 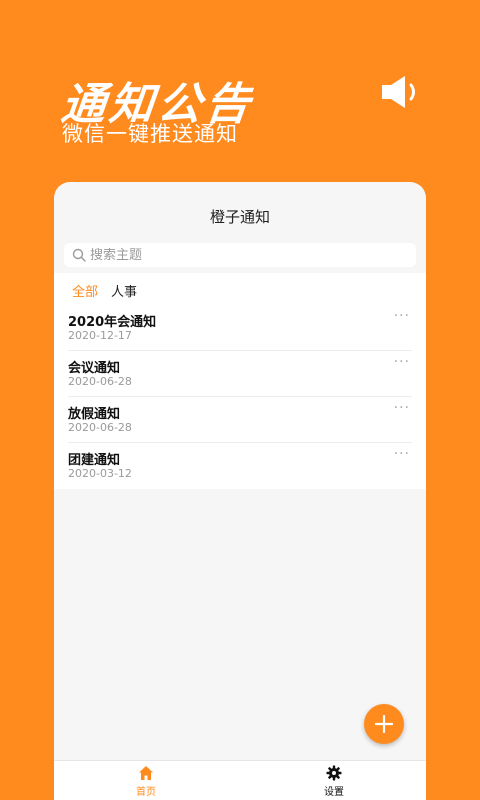 I want to click on tabbar-home-label: 首页, so click(x=146, y=792).